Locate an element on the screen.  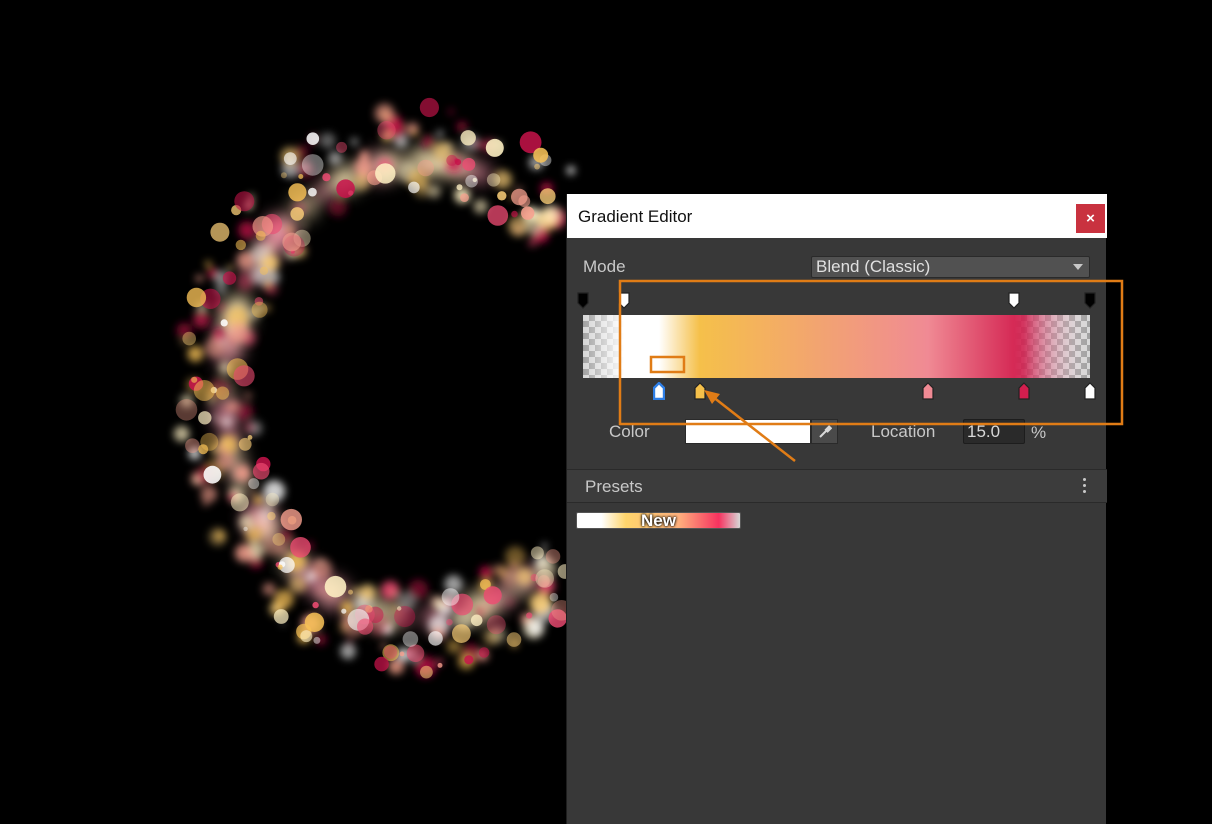
mode-value: Blend (Classic) is located at coordinates (873, 266).